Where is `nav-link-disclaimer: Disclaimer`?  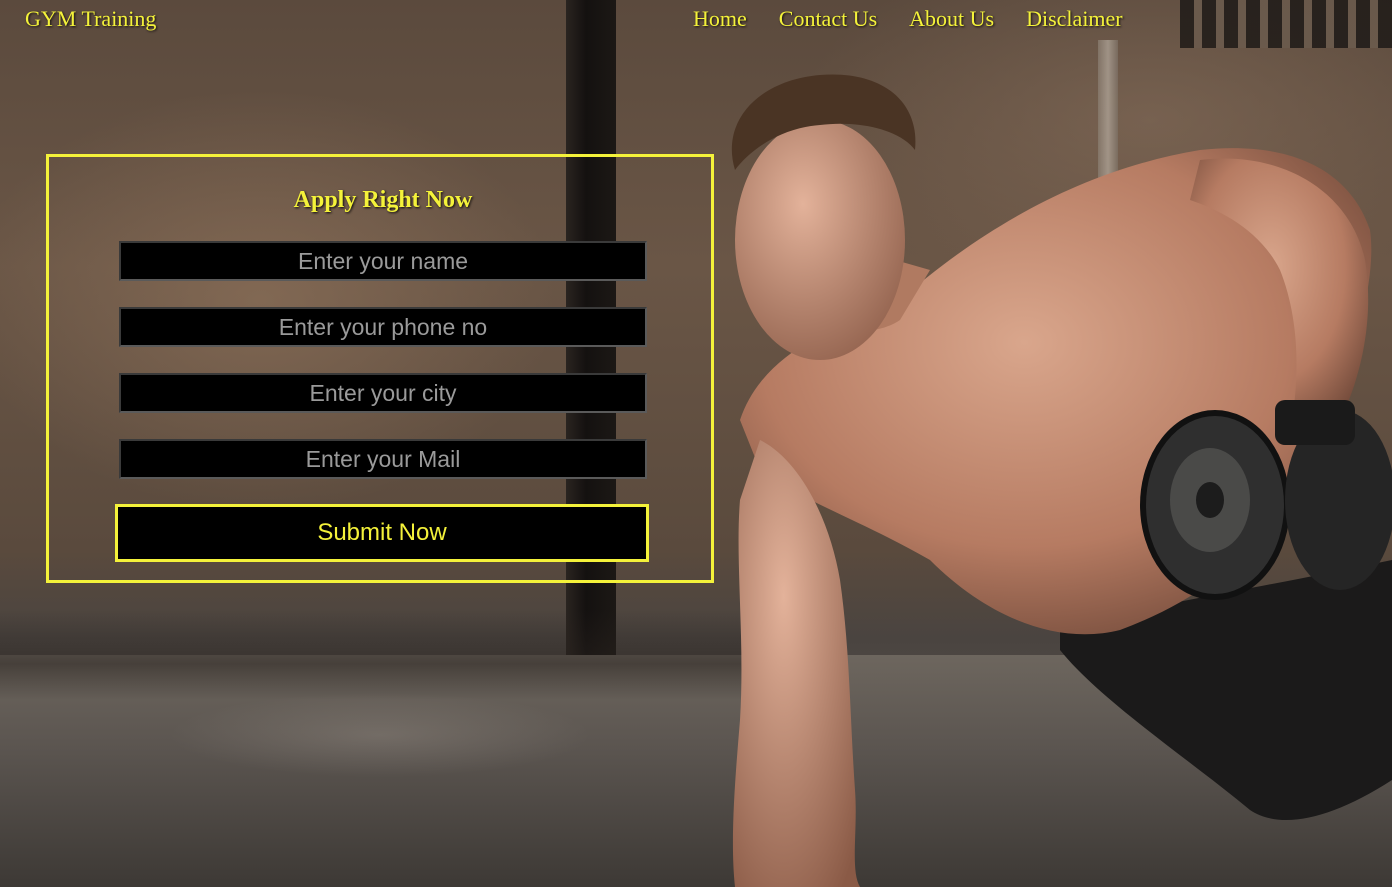 nav-link-disclaimer: Disclaimer is located at coordinates (1074, 19).